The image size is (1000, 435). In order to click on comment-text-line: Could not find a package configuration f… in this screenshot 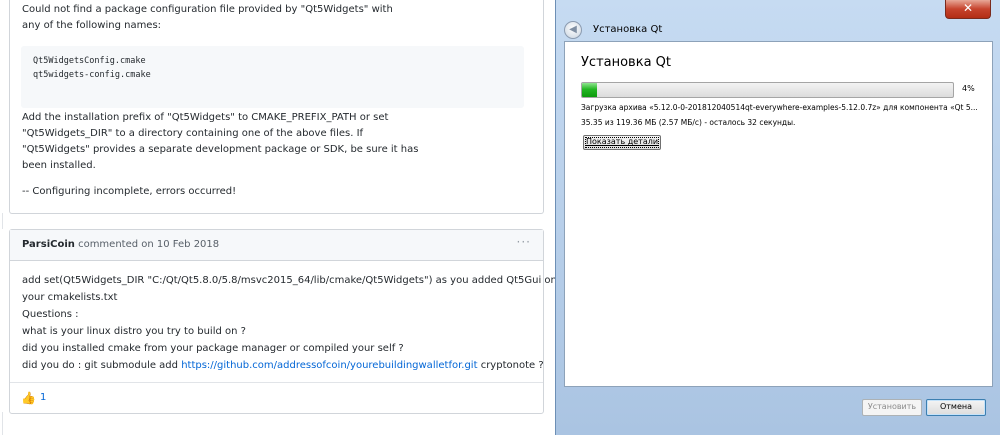, I will do `click(207, 9)`.